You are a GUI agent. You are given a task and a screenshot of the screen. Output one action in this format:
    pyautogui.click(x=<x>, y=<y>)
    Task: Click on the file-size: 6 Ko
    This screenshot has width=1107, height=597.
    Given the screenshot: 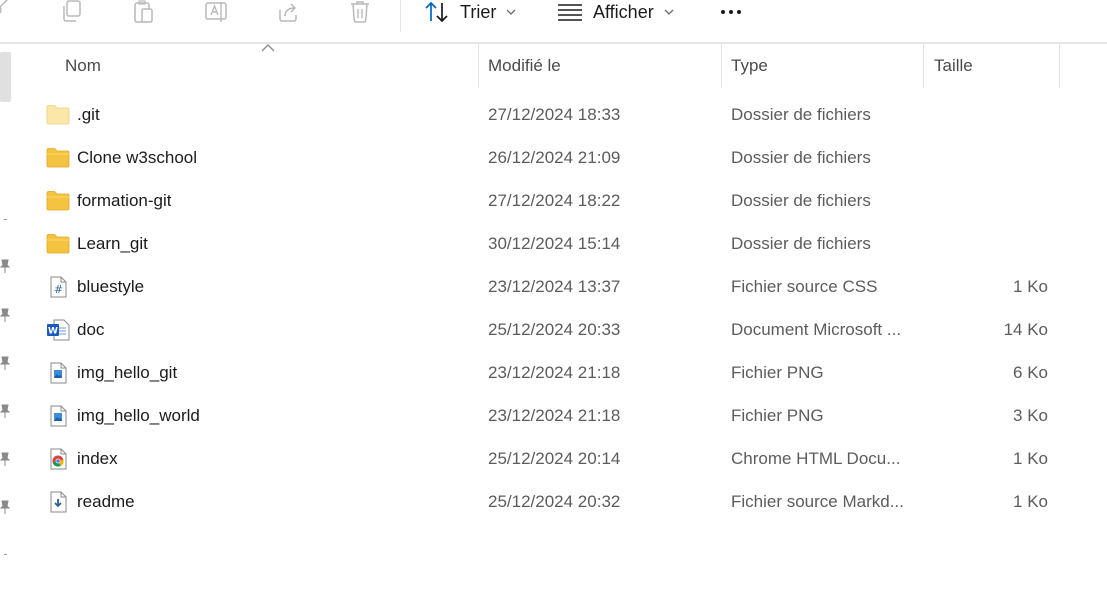 What is the action you would take?
    pyautogui.click(x=1030, y=372)
    